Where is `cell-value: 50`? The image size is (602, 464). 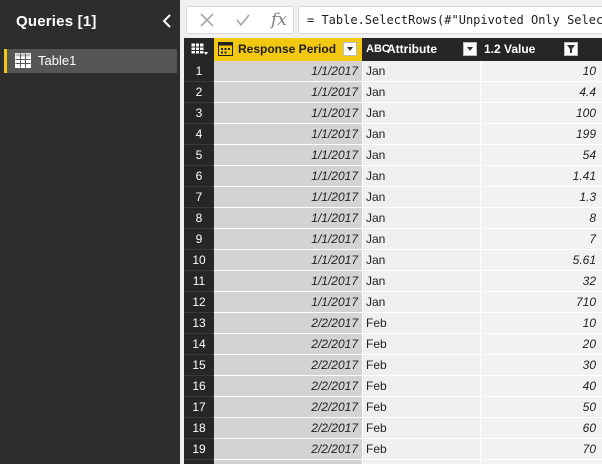 cell-value: 50 is located at coordinates (541, 407).